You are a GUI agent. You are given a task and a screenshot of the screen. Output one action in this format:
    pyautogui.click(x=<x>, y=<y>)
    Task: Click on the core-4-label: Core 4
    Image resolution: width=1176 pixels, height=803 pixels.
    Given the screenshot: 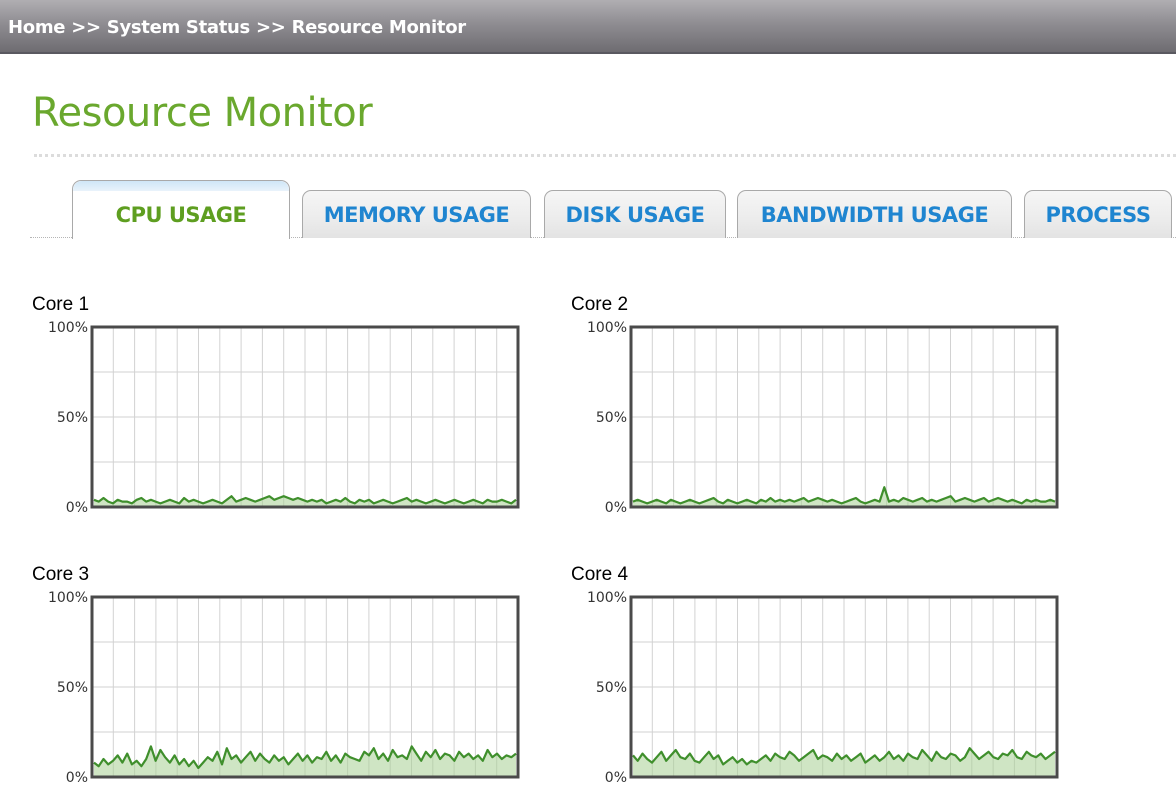 What is the action you would take?
    pyautogui.click(x=600, y=574)
    